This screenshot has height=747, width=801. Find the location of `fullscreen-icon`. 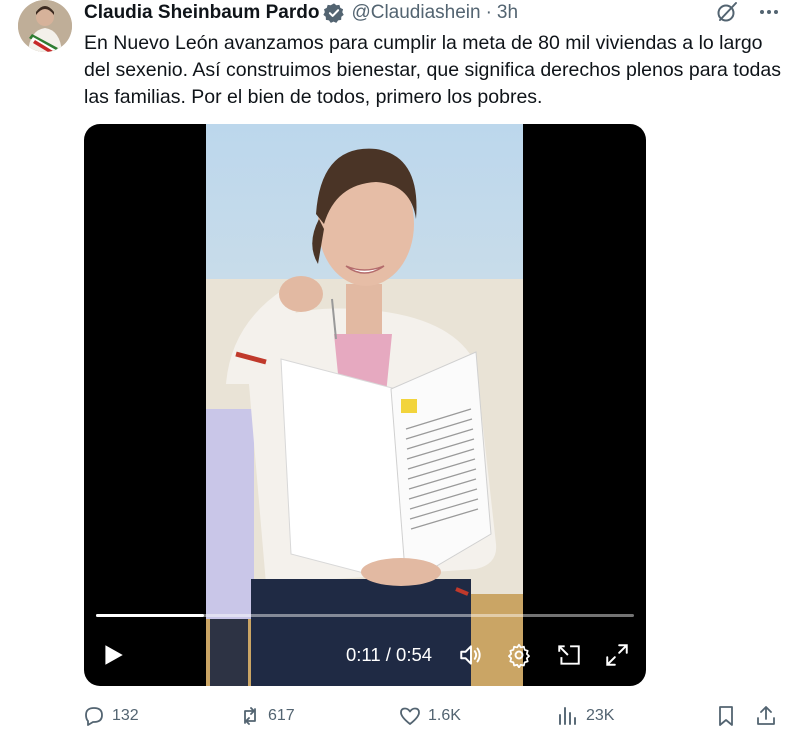

fullscreen-icon is located at coordinates (617, 655).